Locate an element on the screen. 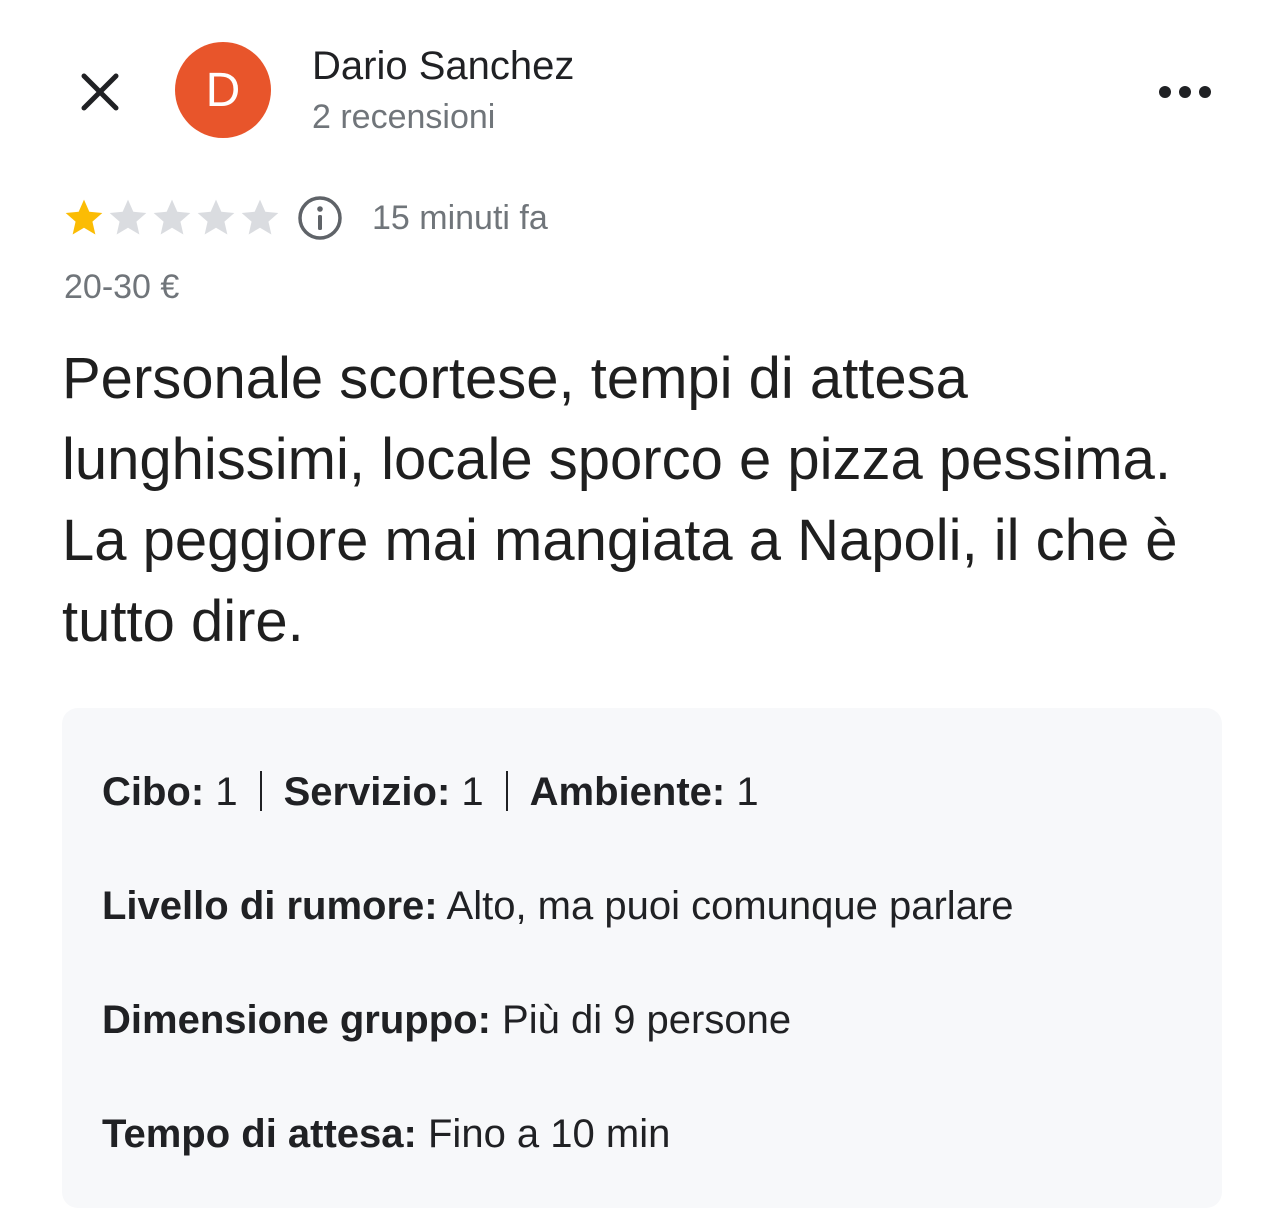 The height and width of the screenshot is (1217, 1284). close-button is located at coordinates (100, 92).